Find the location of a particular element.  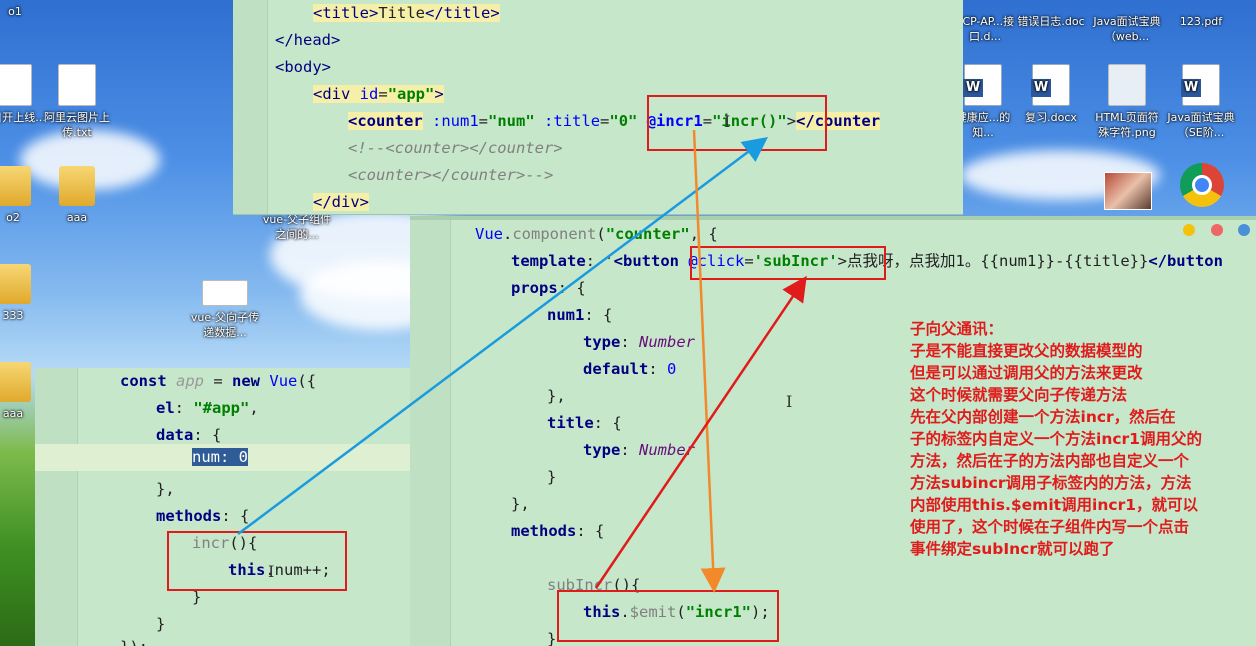

annotation-line: 方法subincr调用子标签内的方法，方法 is located at coordinates (1051, 483).